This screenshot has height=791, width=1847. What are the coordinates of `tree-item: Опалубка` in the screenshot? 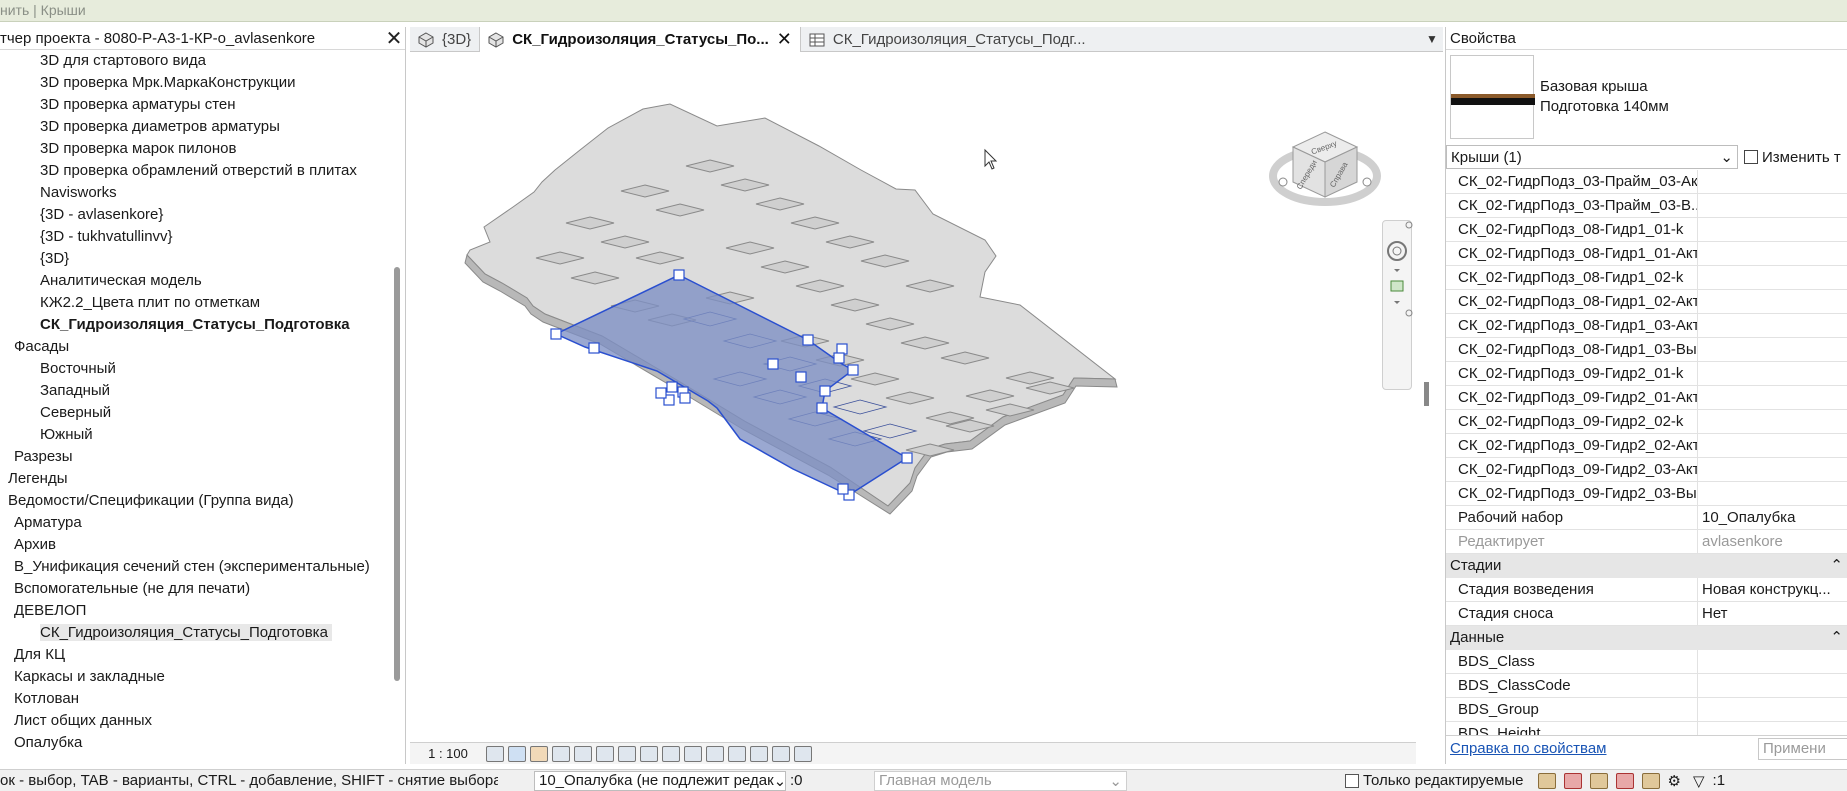 It's located at (202, 743).